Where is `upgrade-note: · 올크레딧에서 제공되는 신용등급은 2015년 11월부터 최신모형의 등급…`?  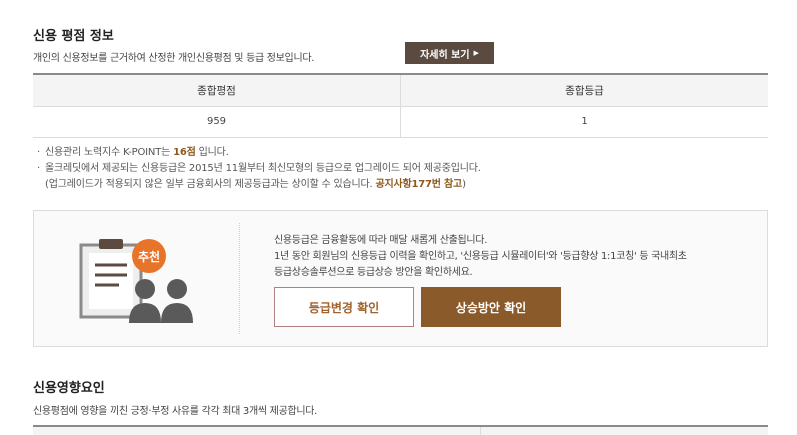 upgrade-note: · 올크레딧에서 제공되는 신용등급은 2015년 11월부터 최신모형의 등급… is located at coordinates (259, 169).